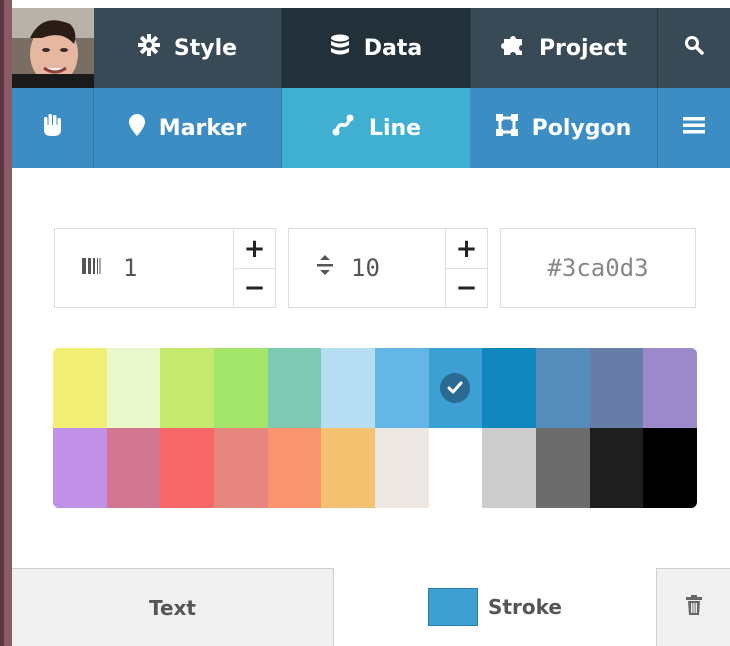 The image size is (730, 646). What do you see at coordinates (506, 128) in the screenshot?
I see `polygon-icon` at bounding box center [506, 128].